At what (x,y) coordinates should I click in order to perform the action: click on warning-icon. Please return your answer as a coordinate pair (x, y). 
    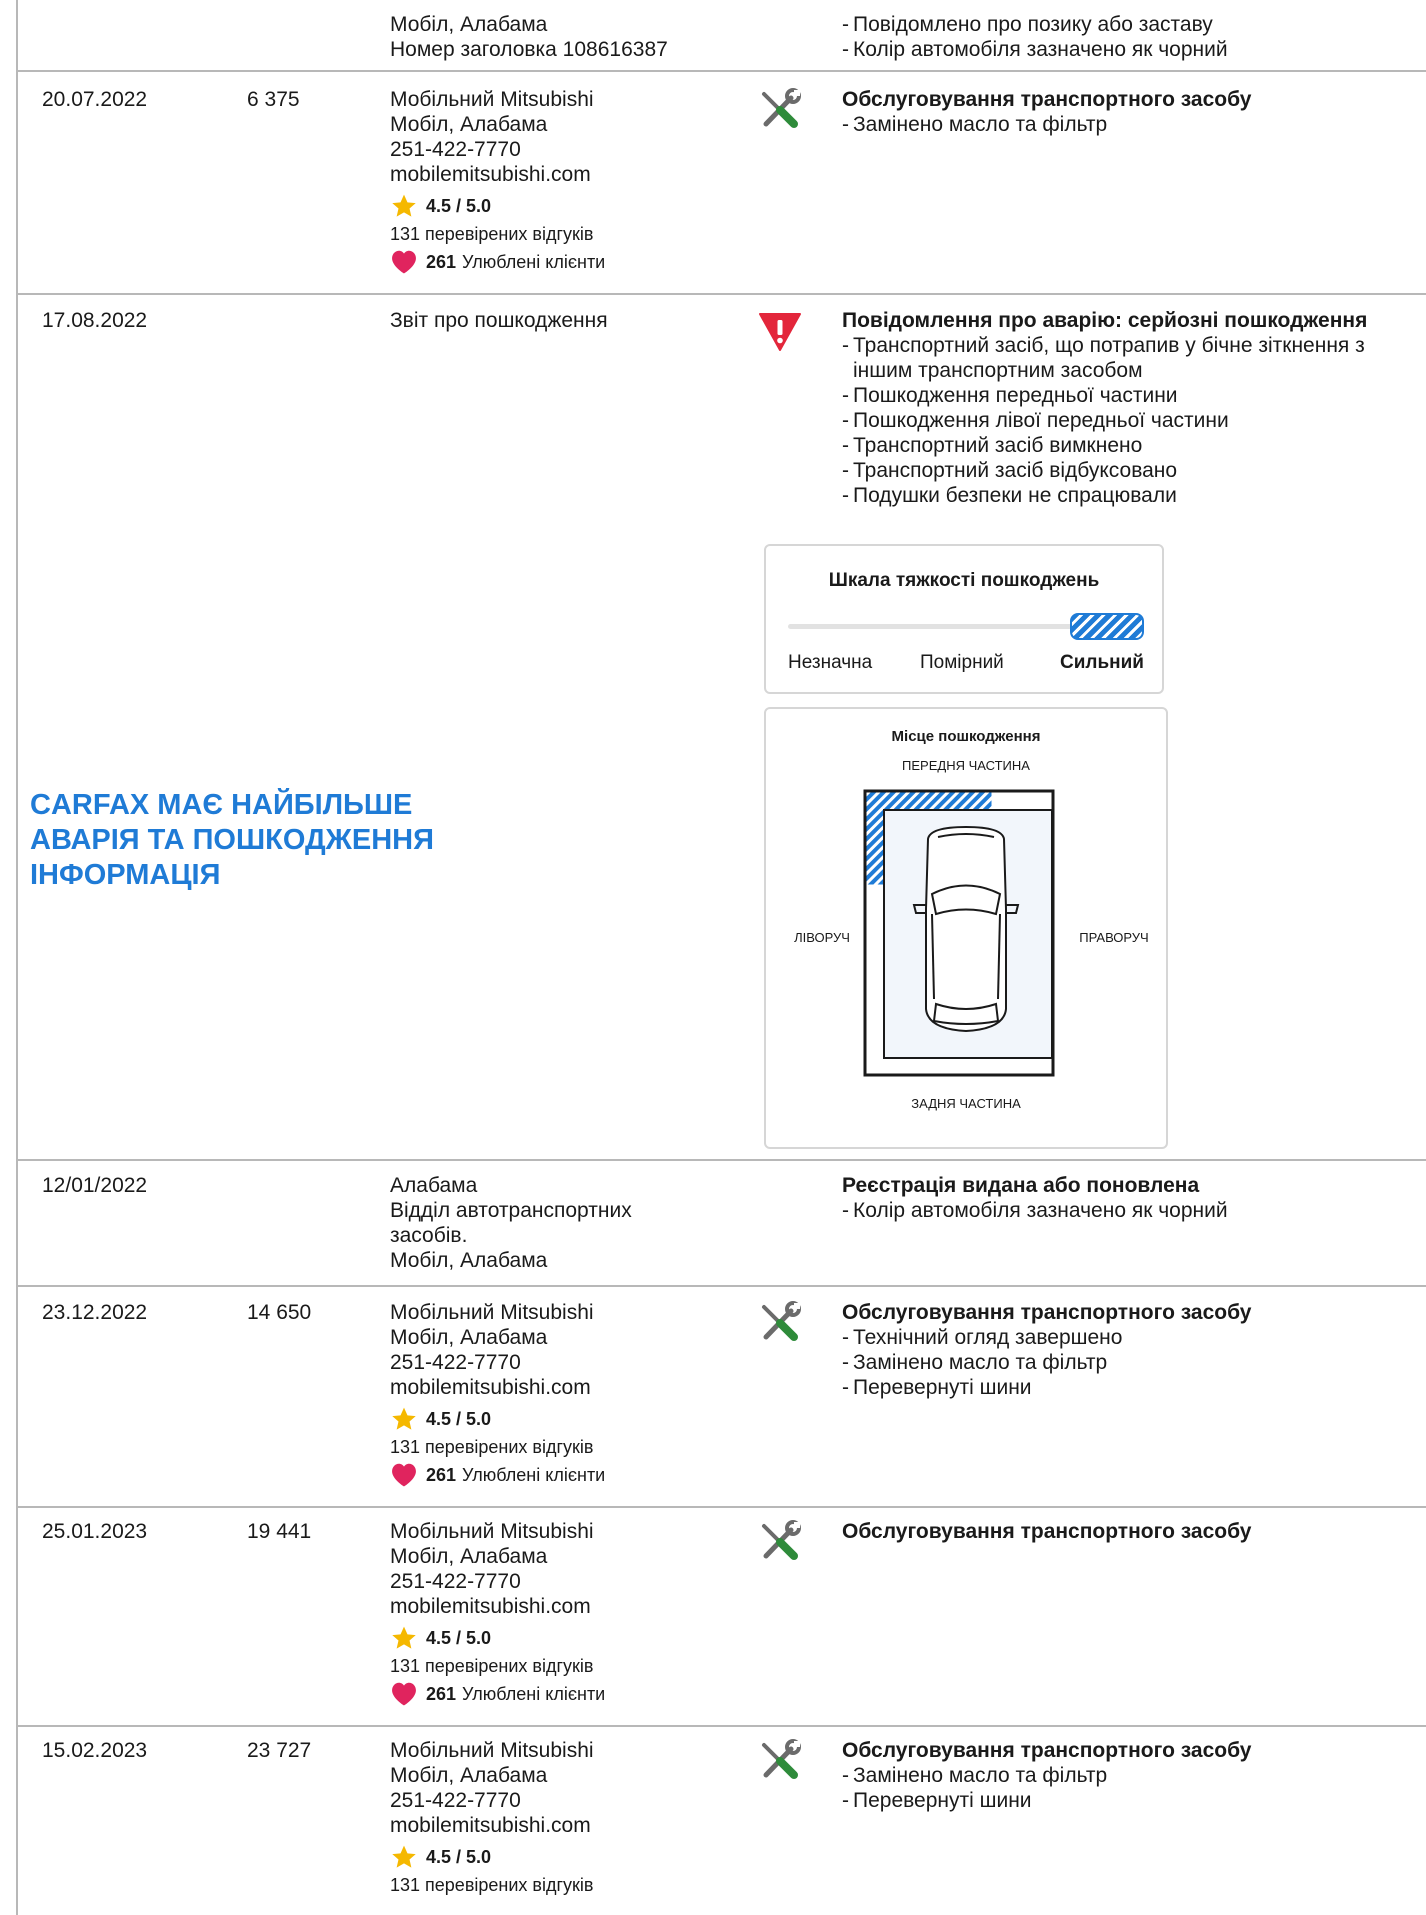
    Looking at the image, I should click on (780, 332).